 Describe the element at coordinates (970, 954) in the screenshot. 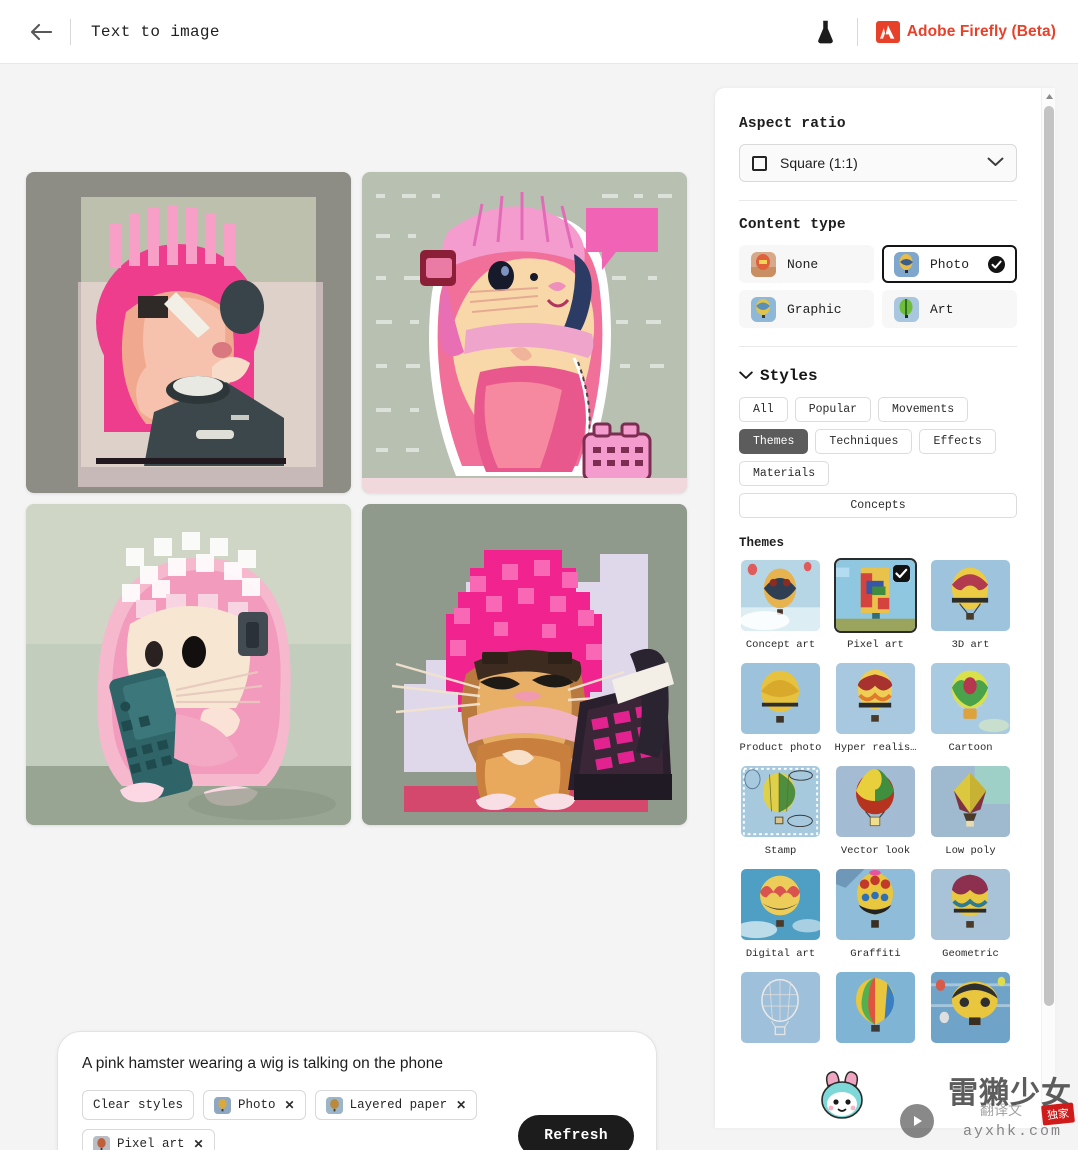

I see `theme-label: Geometric` at that location.